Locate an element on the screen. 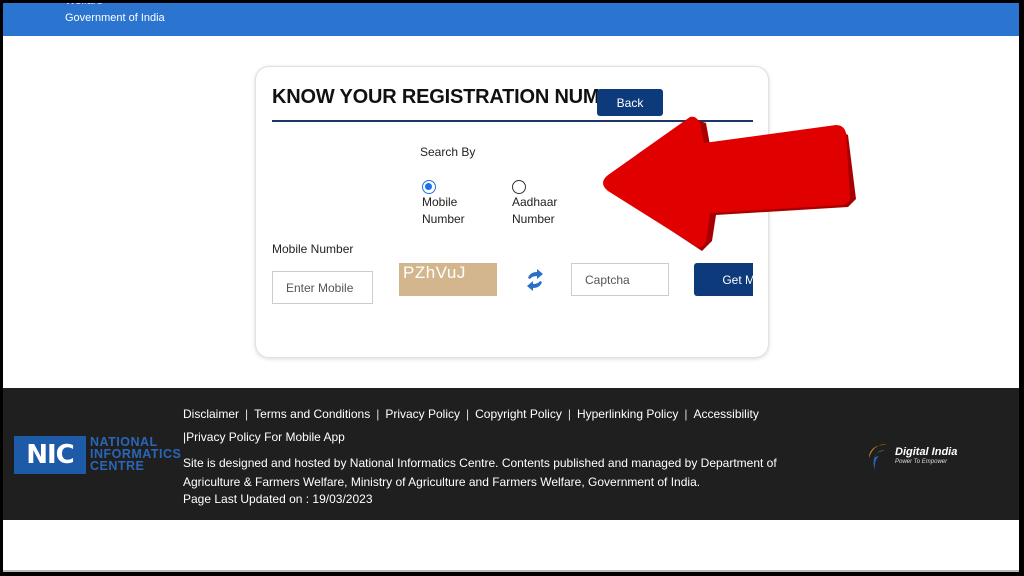  footer-link-disclaimer: Disclaimer is located at coordinates (211, 414).